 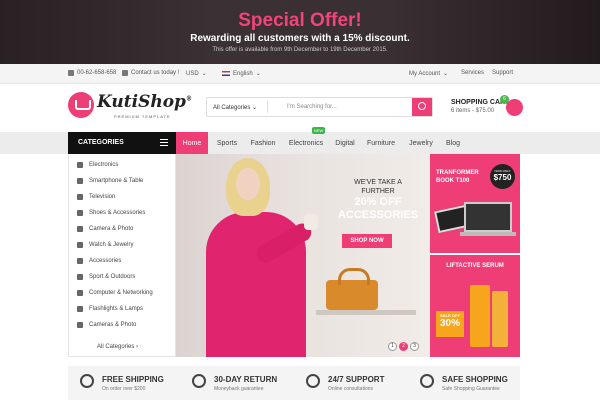 I want to click on search-divider, so click(x=267, y=107).